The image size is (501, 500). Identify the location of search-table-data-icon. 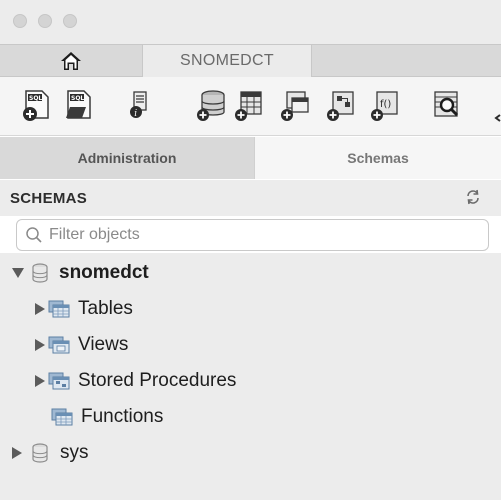
(446, 104).